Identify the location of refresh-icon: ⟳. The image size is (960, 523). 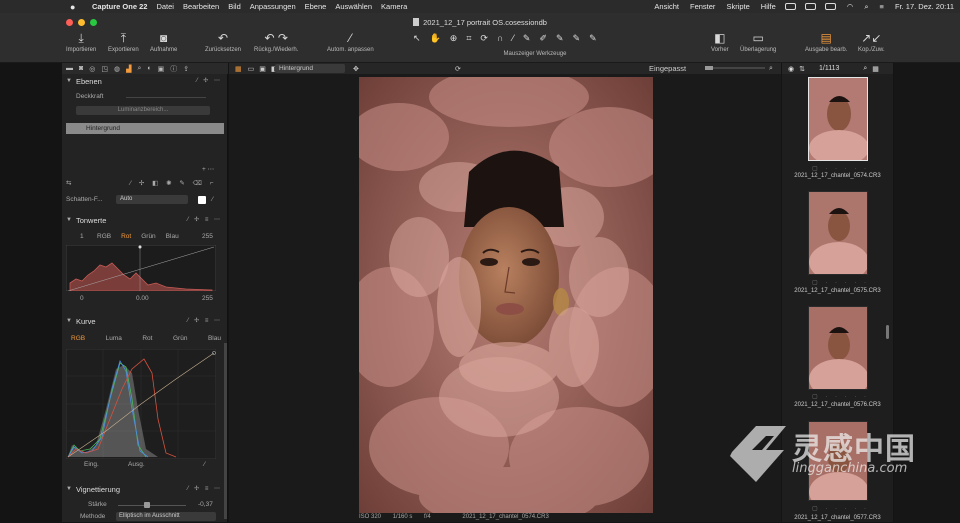
(458, 69).